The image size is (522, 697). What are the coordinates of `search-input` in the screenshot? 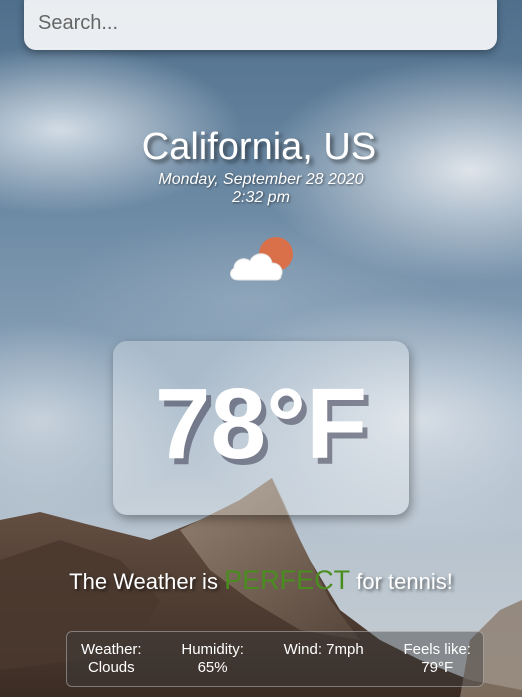 It's located at (258, 23).